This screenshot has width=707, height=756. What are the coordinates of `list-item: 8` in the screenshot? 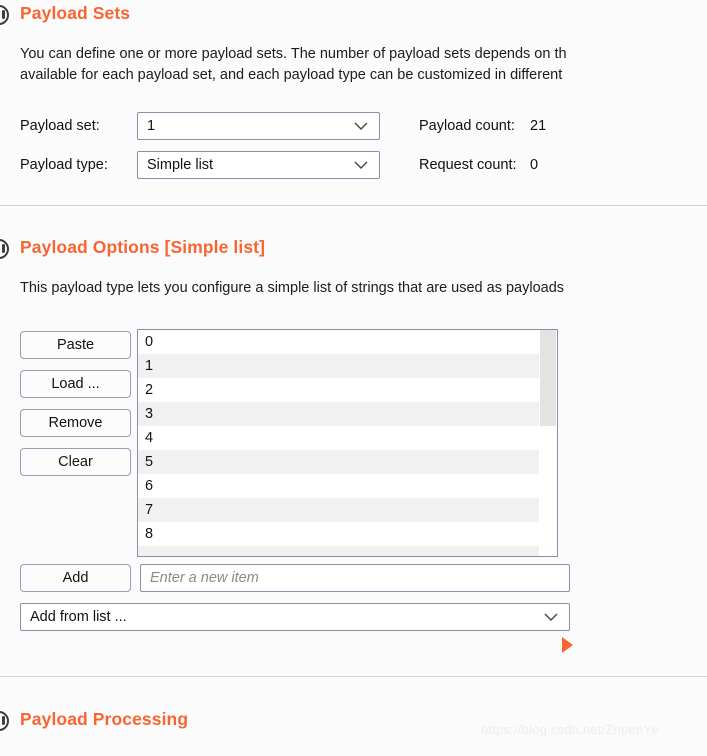 It's located at (338, 534).